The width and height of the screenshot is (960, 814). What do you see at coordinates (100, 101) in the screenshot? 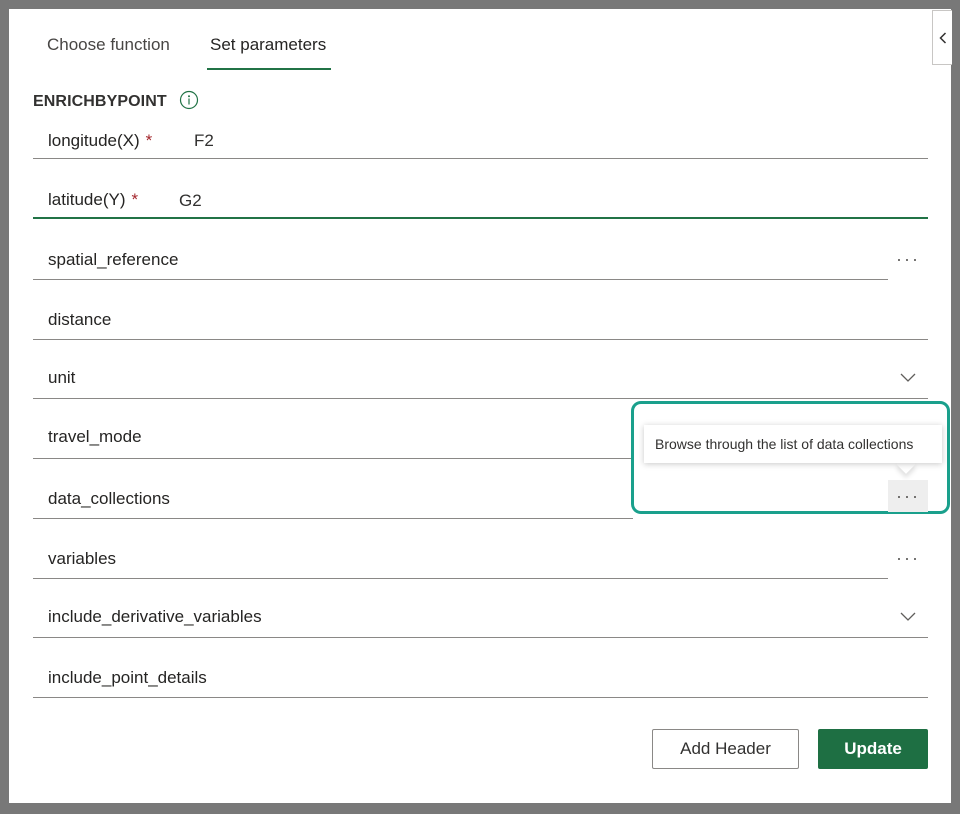
I see `function-name: ENRICHBYPOINT` at bounding box center [100, 101].